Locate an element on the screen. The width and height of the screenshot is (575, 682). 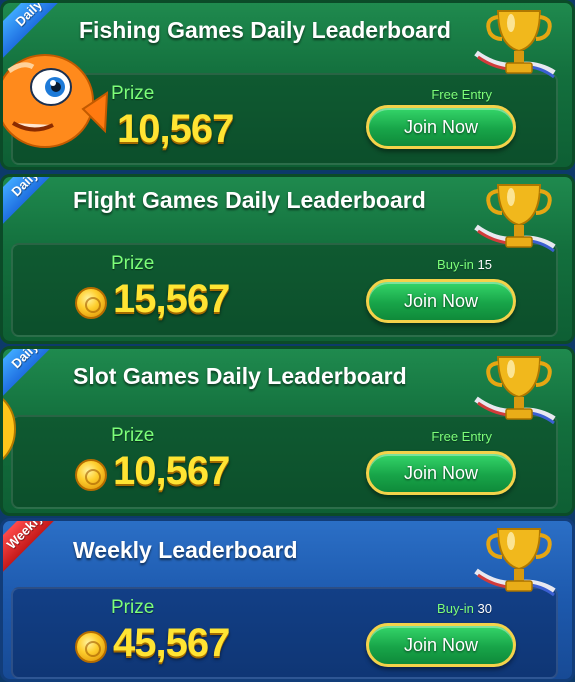
prize-value: 45,567 is located at coordinates (171, 643).